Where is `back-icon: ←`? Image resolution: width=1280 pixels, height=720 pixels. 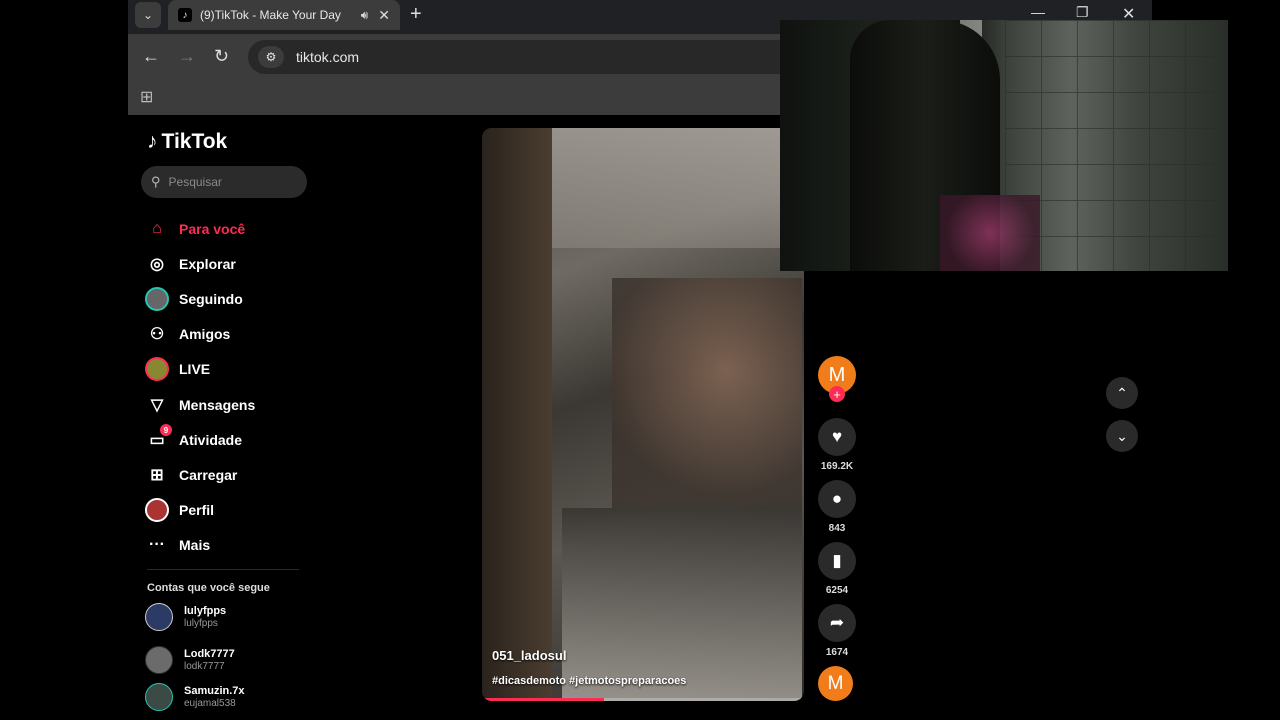 back-icon: ← is located at coordinates (151, 56).